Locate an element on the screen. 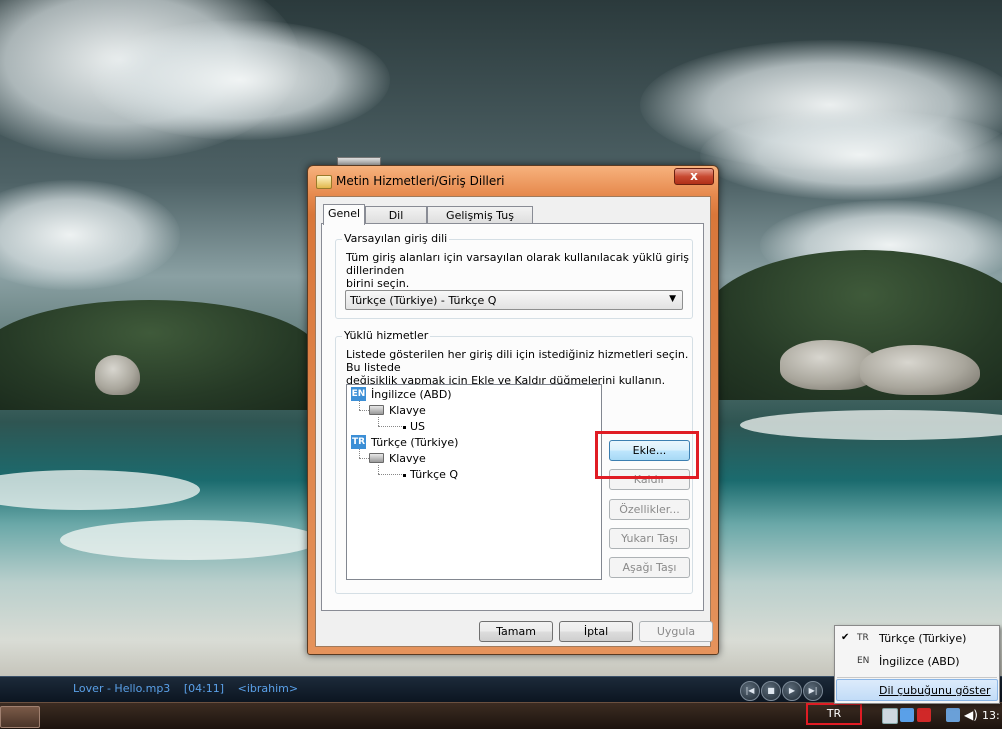  language-menu-item-tr: ✔ TR Türkçe (Türkiye) is located at coordinates (917, 639).